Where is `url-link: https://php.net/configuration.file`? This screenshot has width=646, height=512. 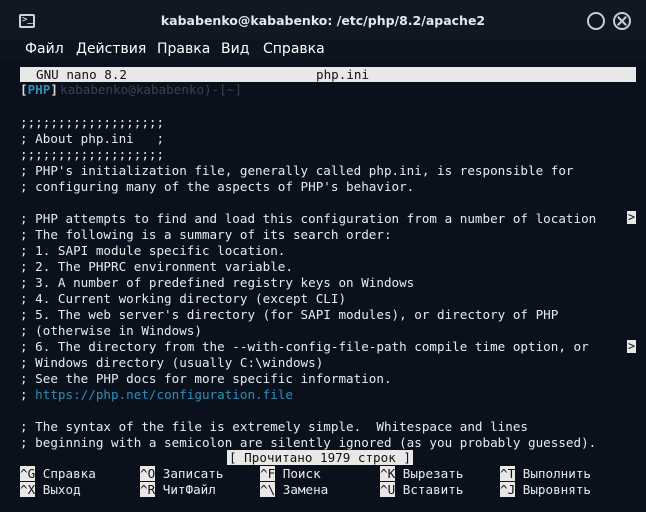
url-link: https://php.net/configuration.file is located at coordinates (164, 394).